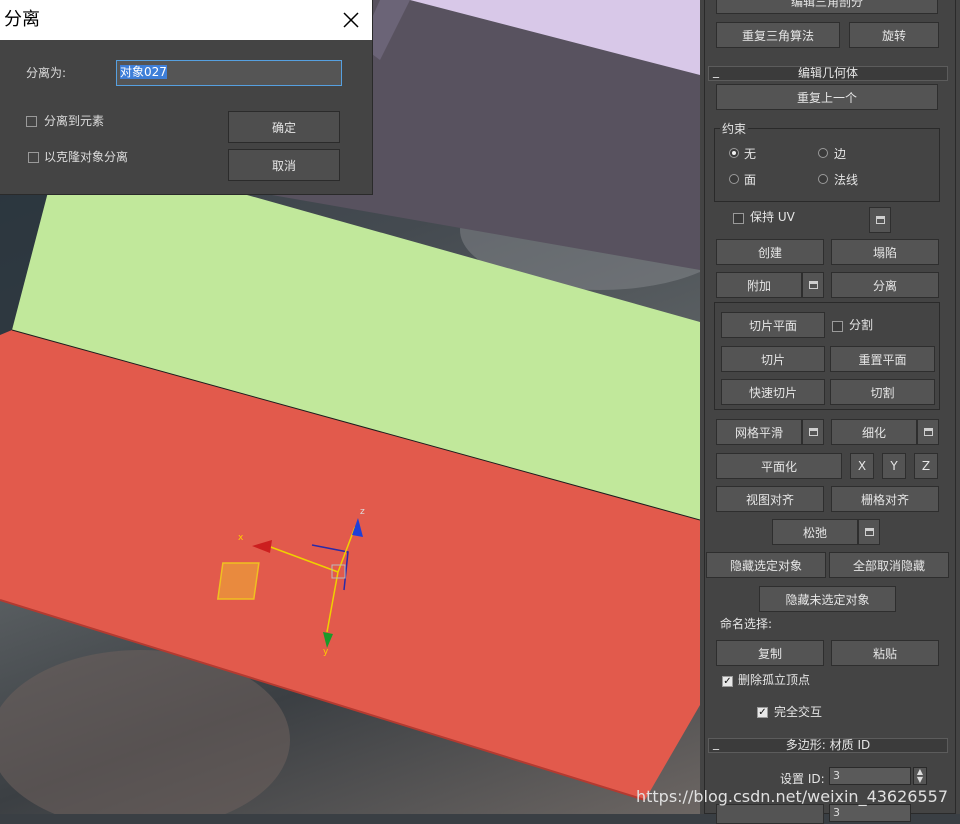 This screenshot has height=824, width=960. Describe the element at coordinates (762, 712) in the screenshot. I see `full-interactivity-checkbox: ✓` at that location.